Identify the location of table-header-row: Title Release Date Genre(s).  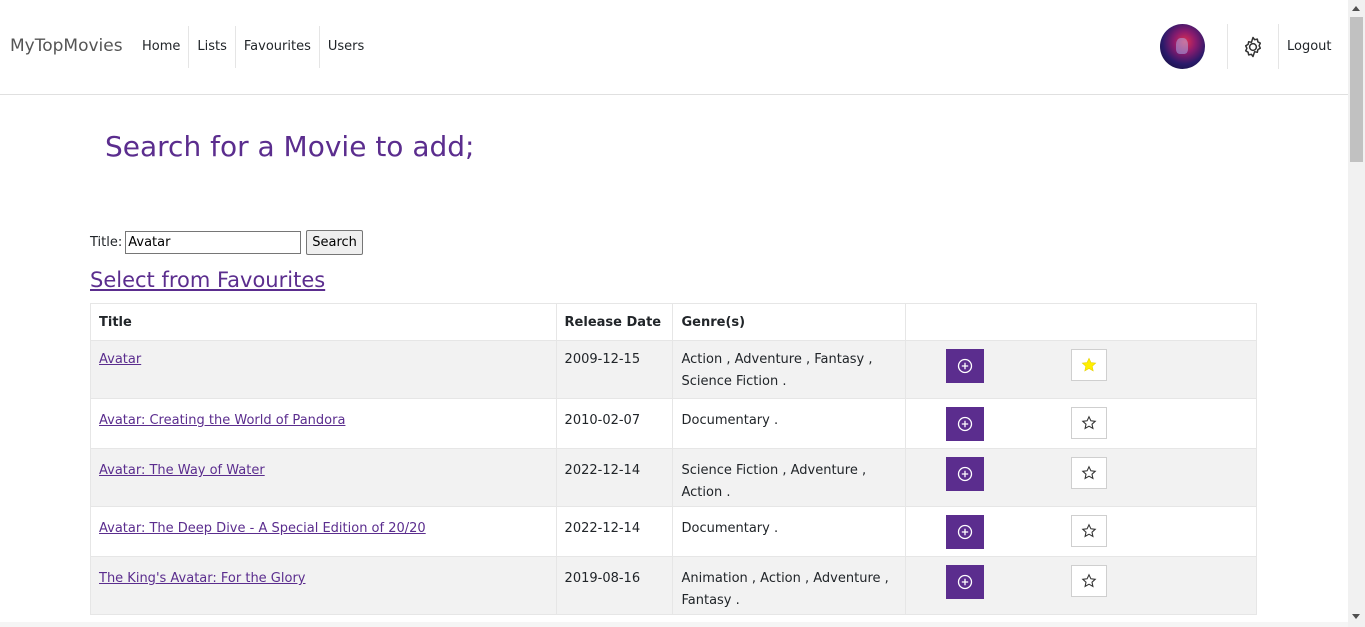
(673, 322).